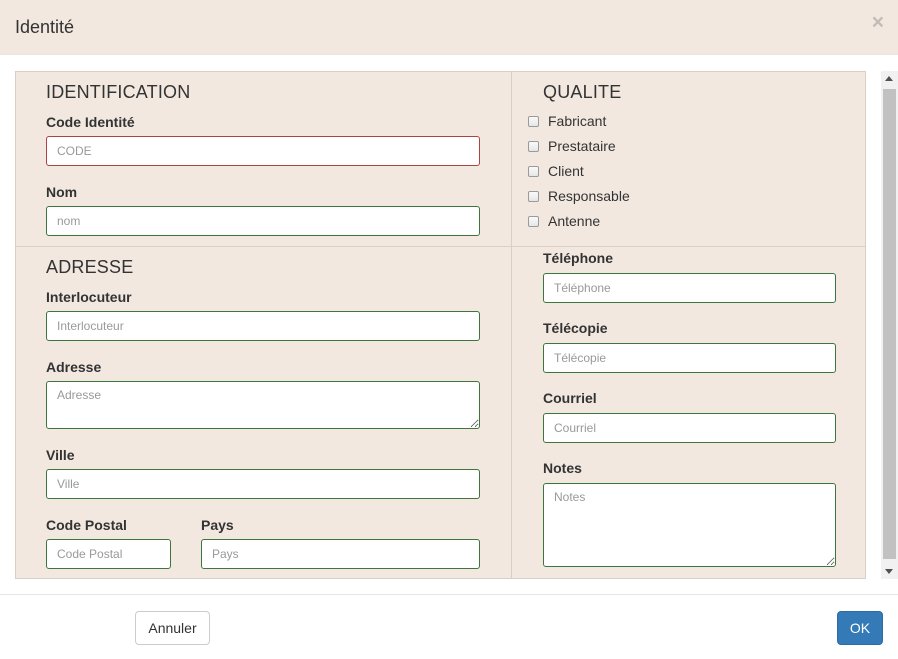 This screenshot has height=659, width=898. I want to click on modal-title: Identité, so click(45, 27).